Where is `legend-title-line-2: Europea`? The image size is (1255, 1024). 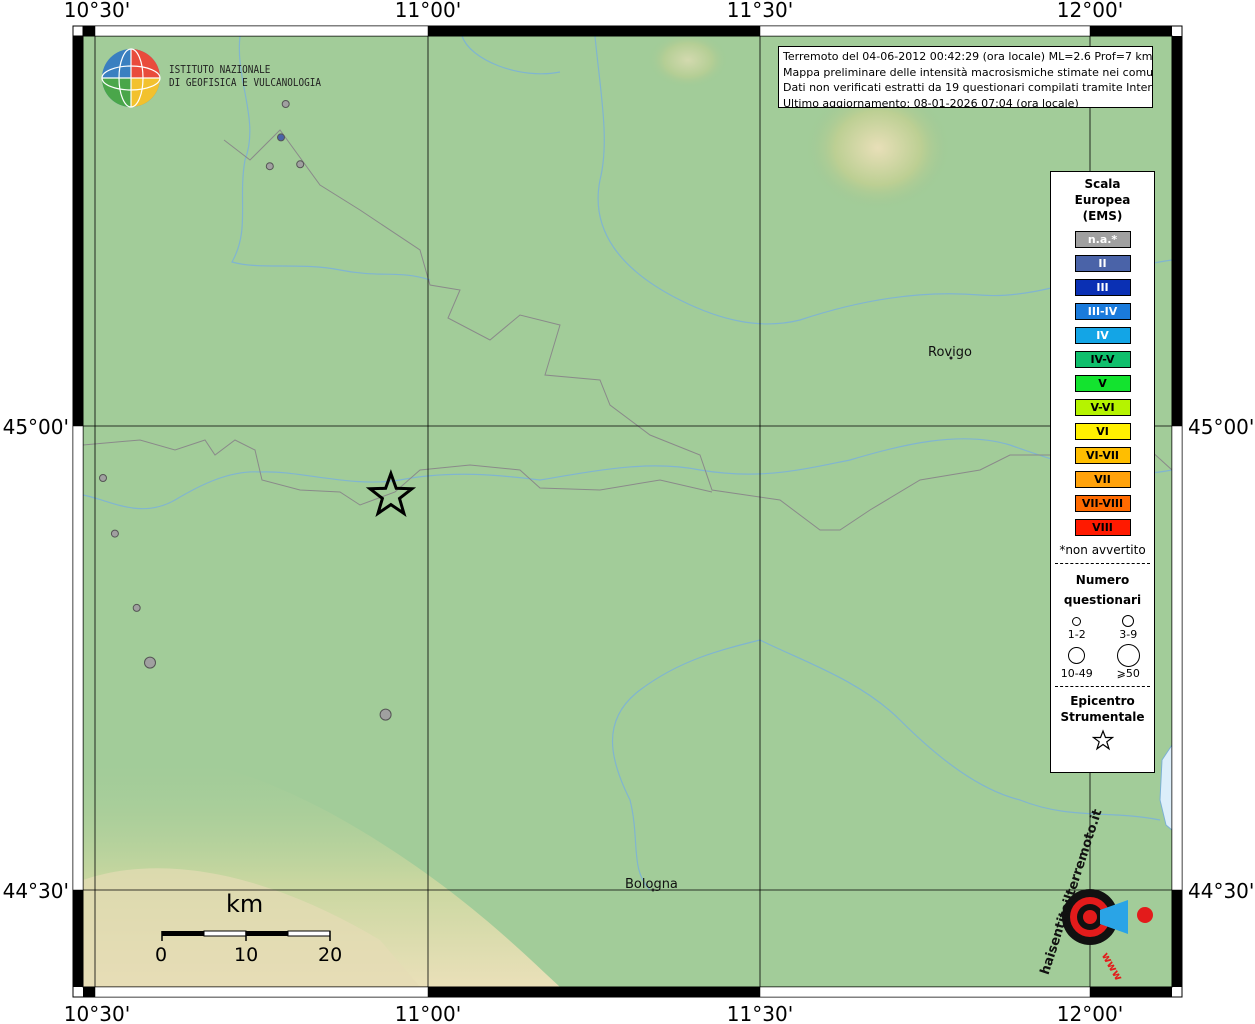
legend-title-line-2: Europea is located at coordinates (1102, 200).